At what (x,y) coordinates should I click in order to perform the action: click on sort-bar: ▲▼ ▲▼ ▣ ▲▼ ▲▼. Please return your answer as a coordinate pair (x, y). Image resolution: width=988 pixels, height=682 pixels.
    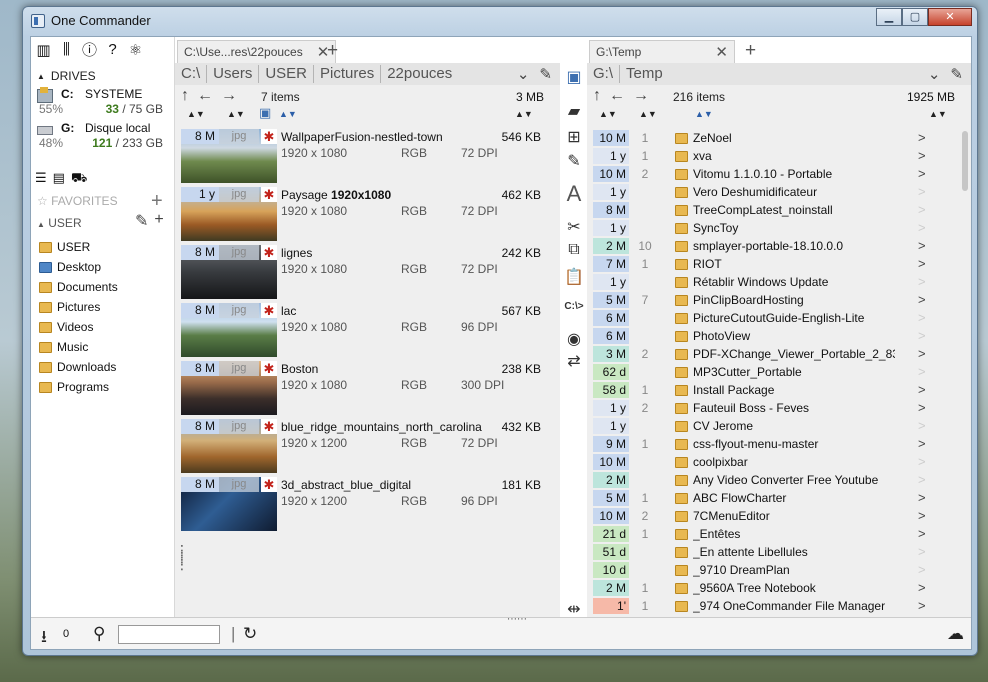
    Looking at the image, I should click on (367, 116).